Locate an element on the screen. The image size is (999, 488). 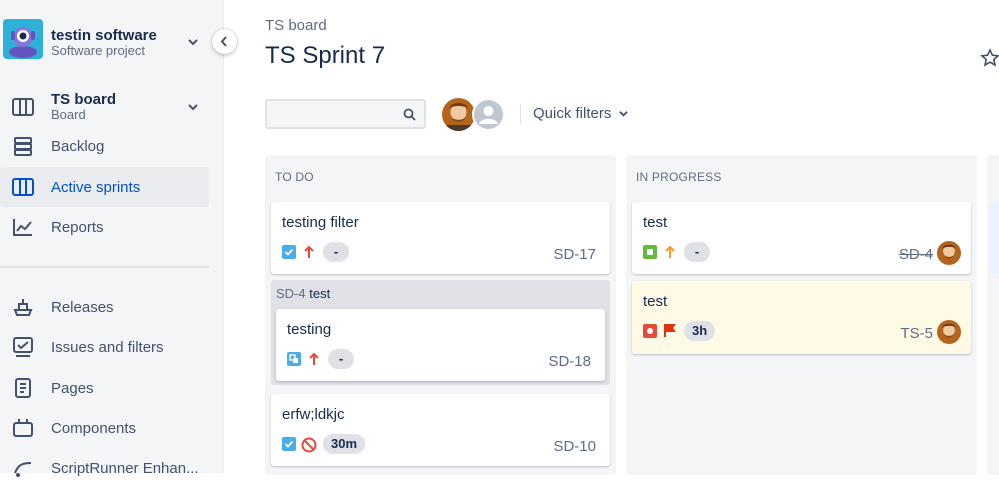
sidebar-item-issues: Issues and filters is located at coordinates (104, 347).